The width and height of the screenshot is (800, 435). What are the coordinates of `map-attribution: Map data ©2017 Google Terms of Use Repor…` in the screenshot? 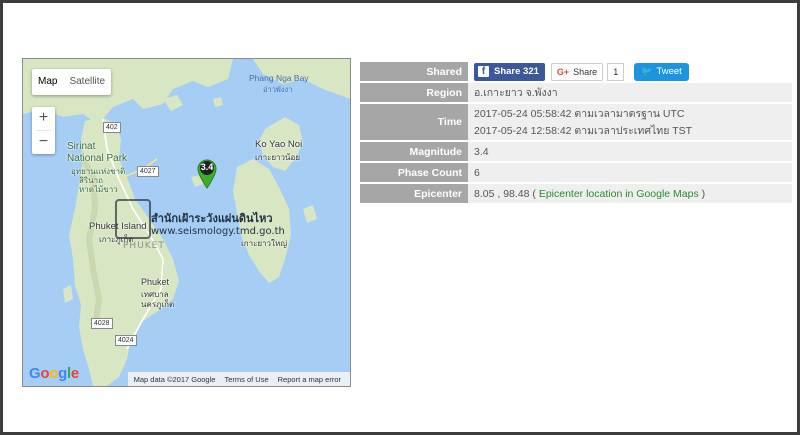 It's located at (238, 379).